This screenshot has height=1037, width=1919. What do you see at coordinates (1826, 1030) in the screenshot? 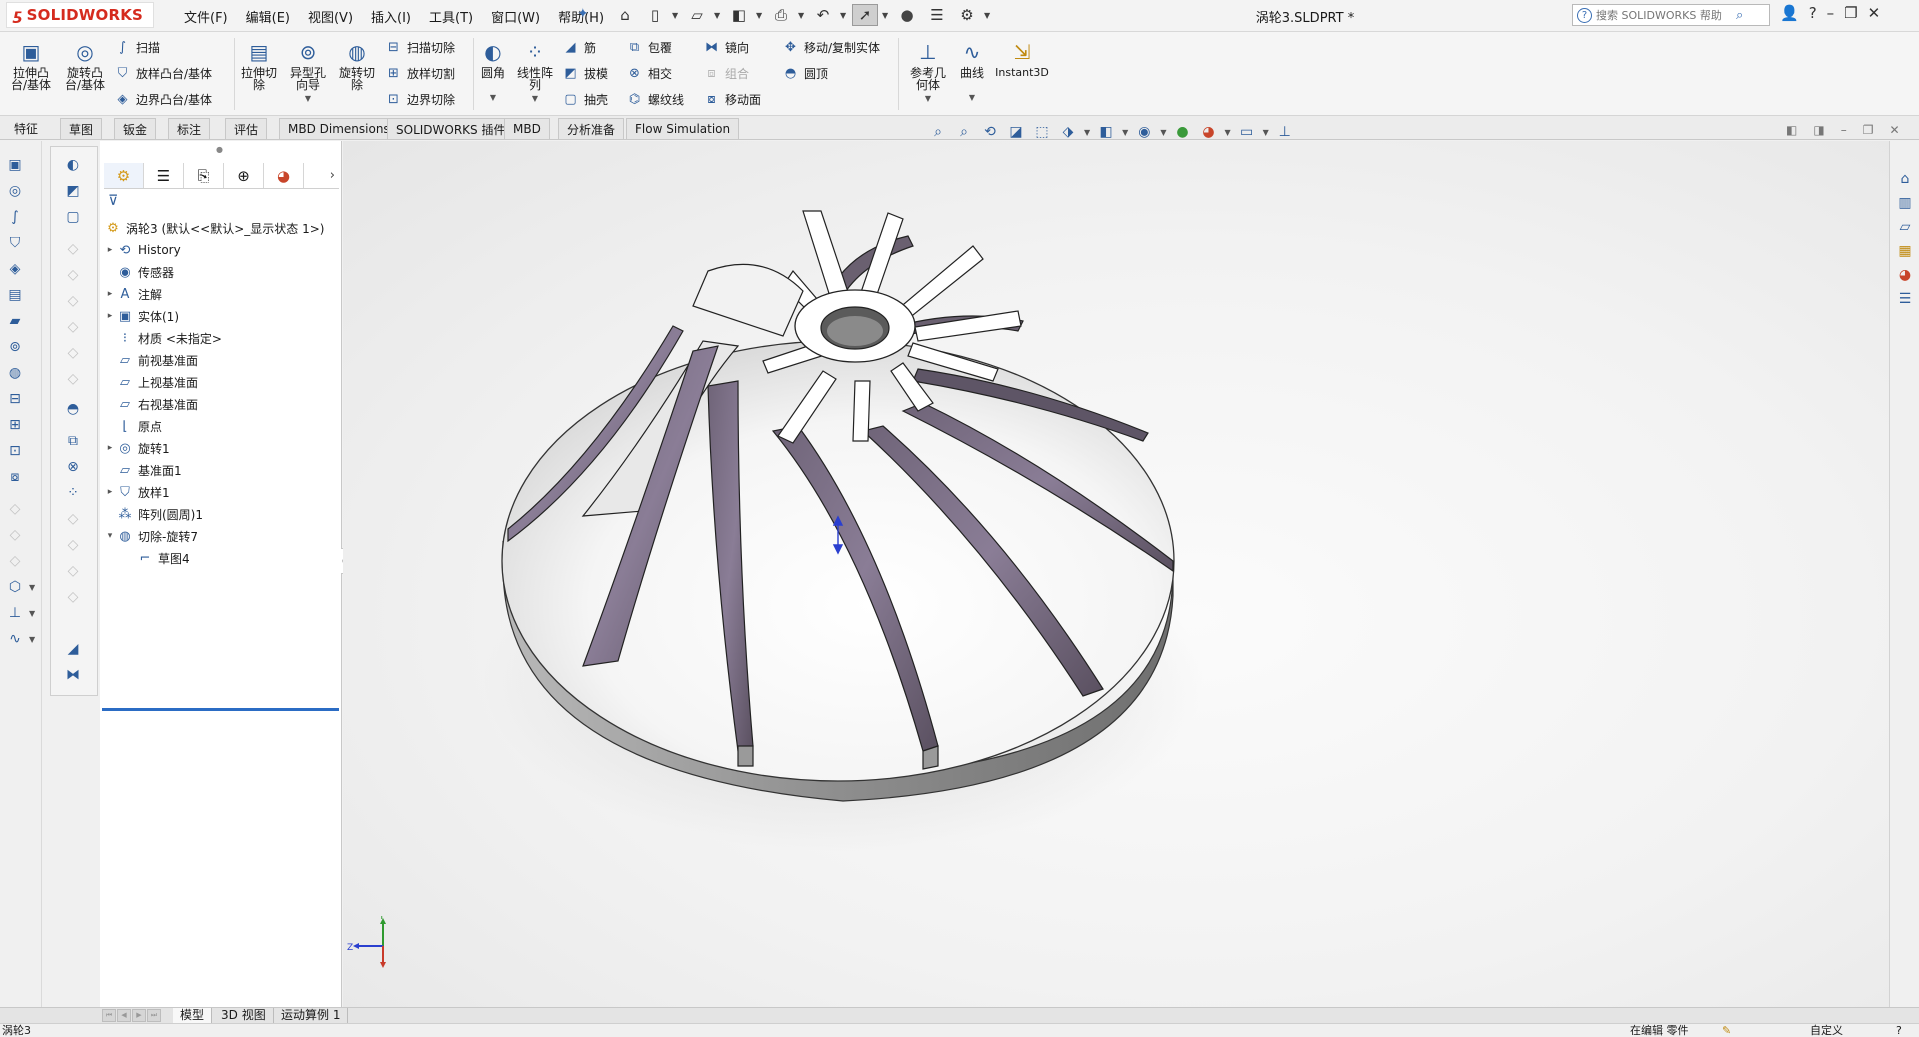
I see `status-units: 自定义` at bounding box center [1826, 1030].